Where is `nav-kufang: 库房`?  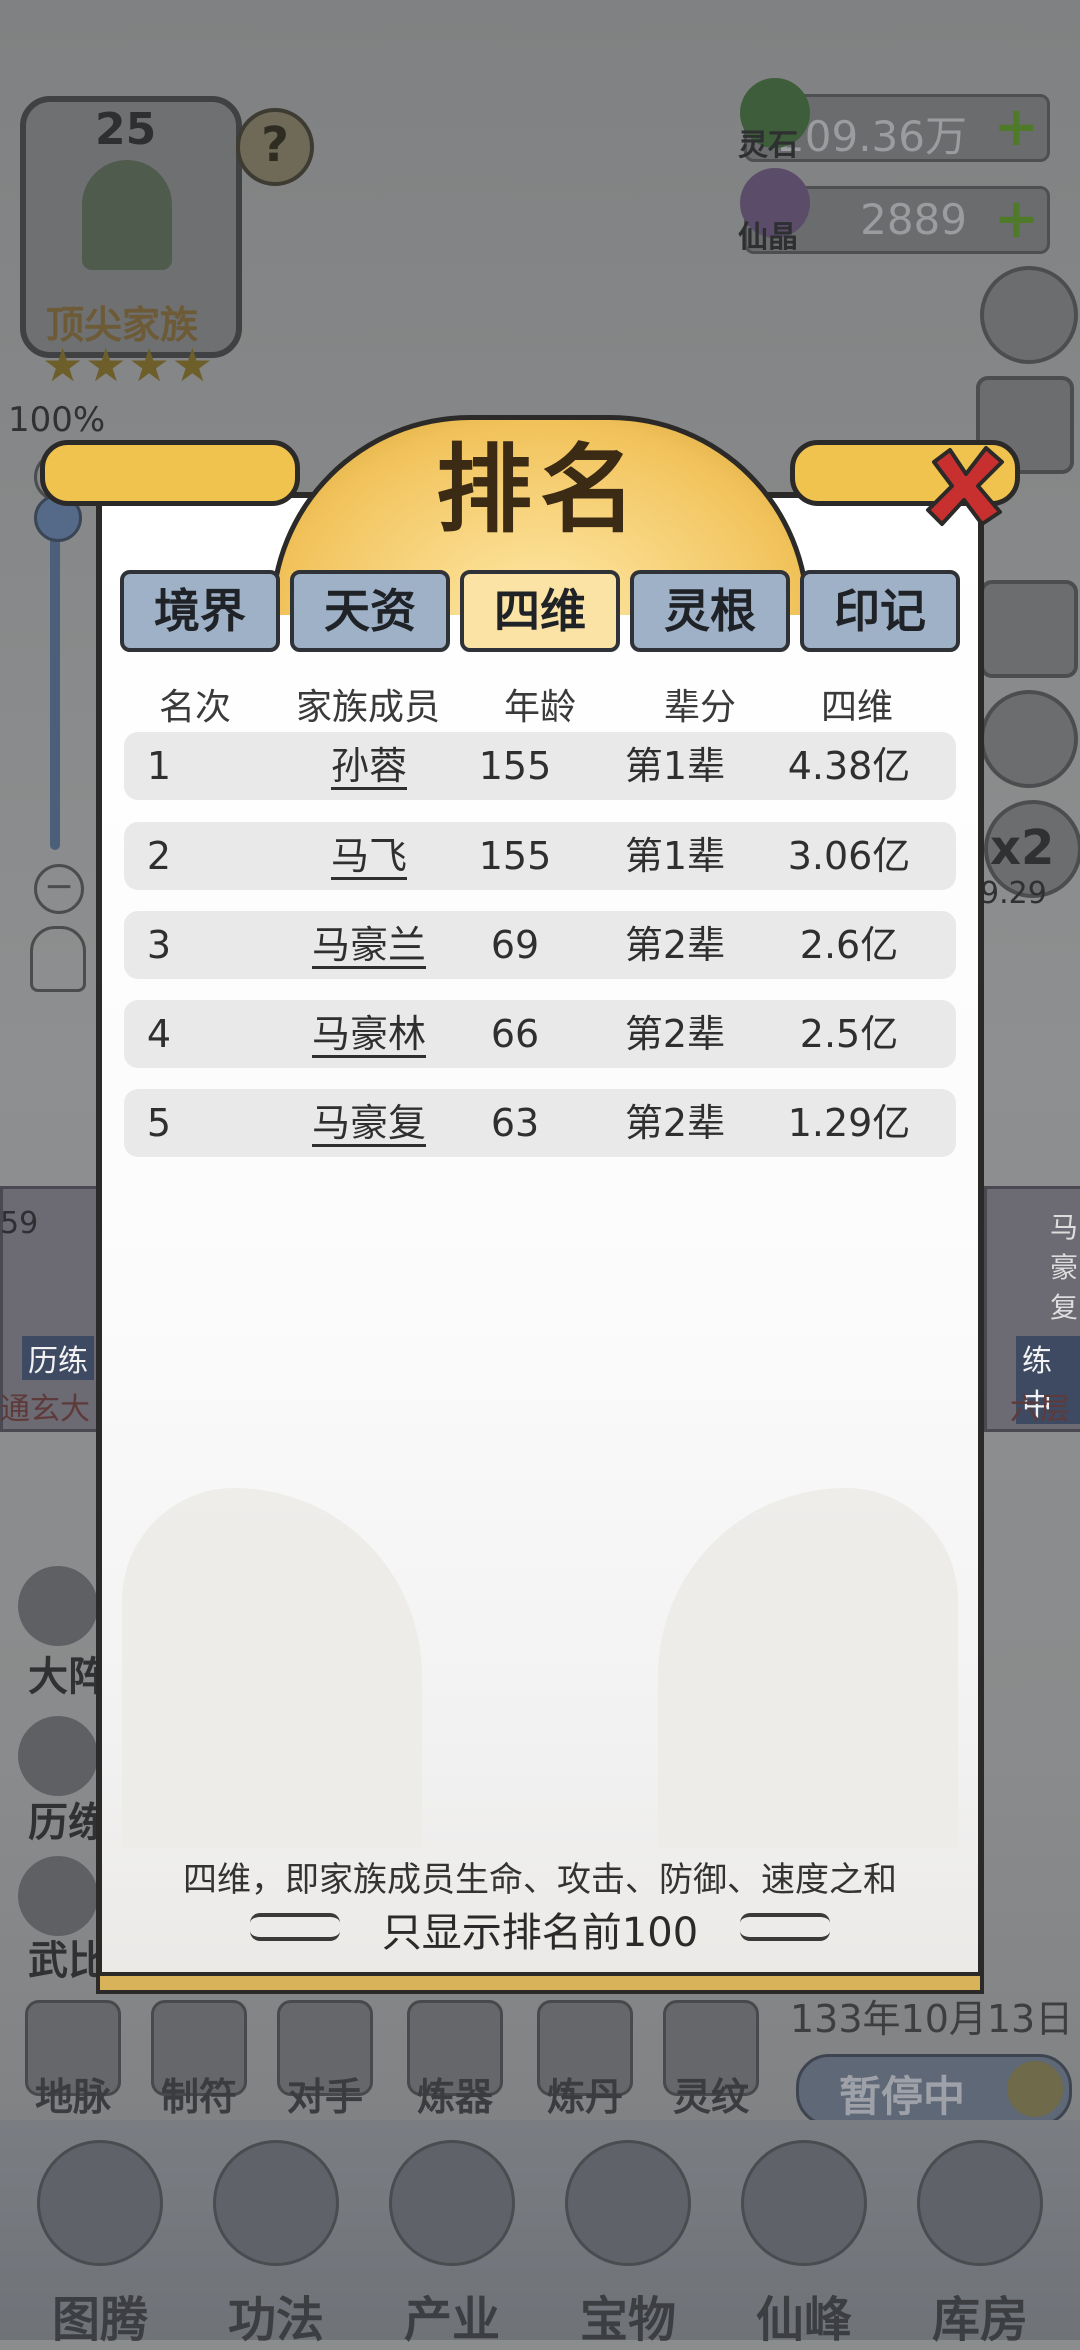 nav-kufang: 库房 is located at coordinates (980, 2234).